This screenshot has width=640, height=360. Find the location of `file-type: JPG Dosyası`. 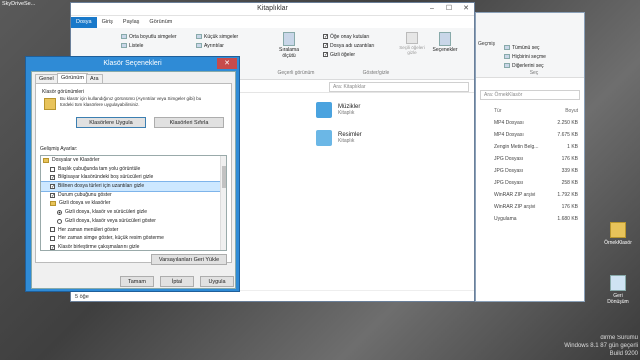

file-type: JPG Dosyası is located at coordinates (509, 171).